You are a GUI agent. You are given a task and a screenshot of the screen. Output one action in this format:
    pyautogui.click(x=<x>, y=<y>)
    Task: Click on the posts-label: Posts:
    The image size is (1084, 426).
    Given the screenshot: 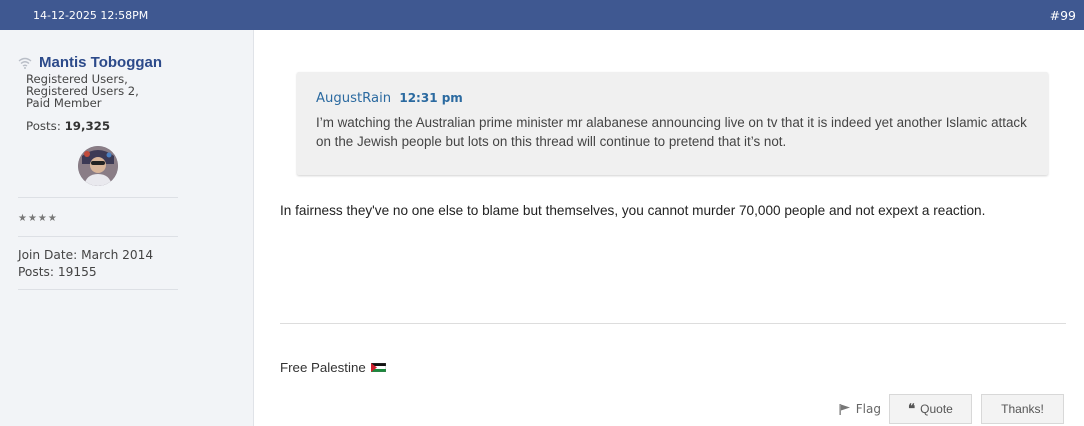 What is the action you would take?
    pyautogui.click(x=43, y=126)
    